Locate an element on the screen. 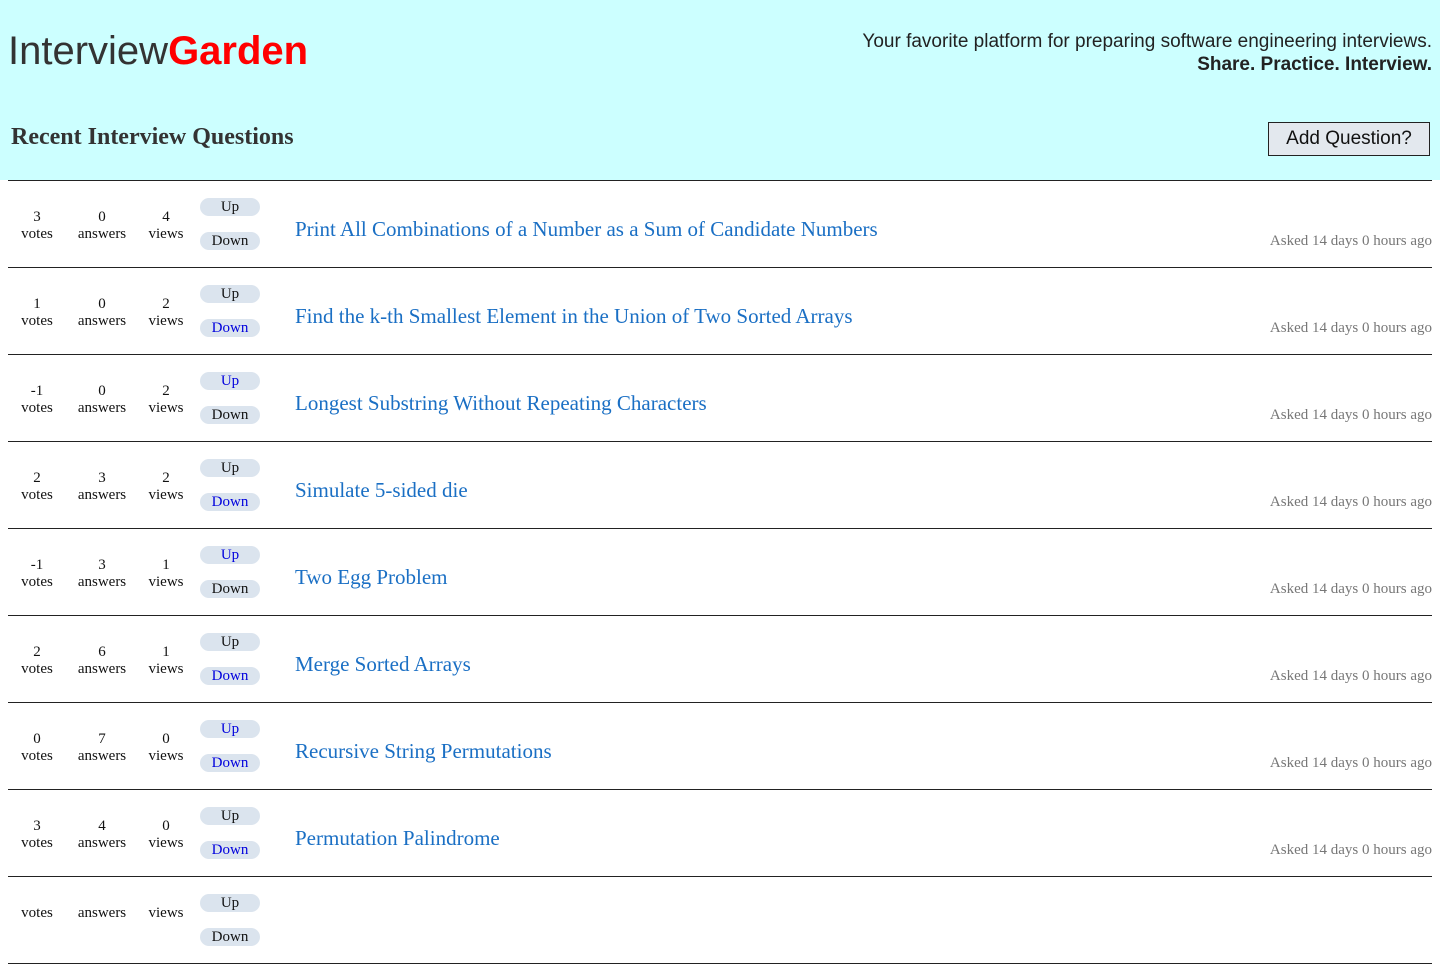  vote-count: votes is located at coordinates (37, 913).